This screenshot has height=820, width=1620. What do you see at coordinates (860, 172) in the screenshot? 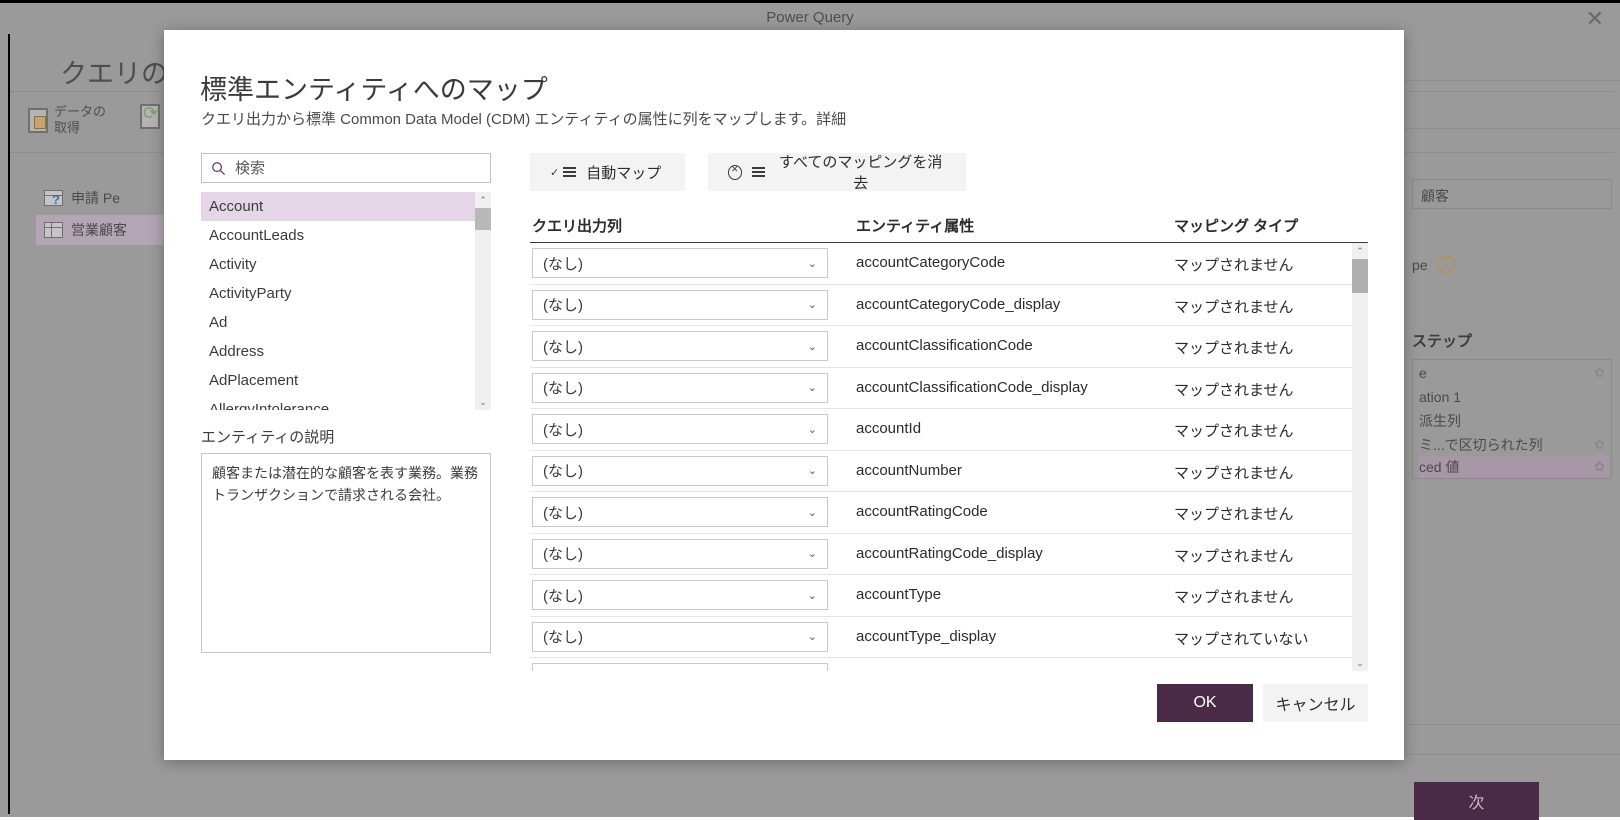
I see `clear-all-label: すべてのマッピングを消去` at bounding box center [860, 172].